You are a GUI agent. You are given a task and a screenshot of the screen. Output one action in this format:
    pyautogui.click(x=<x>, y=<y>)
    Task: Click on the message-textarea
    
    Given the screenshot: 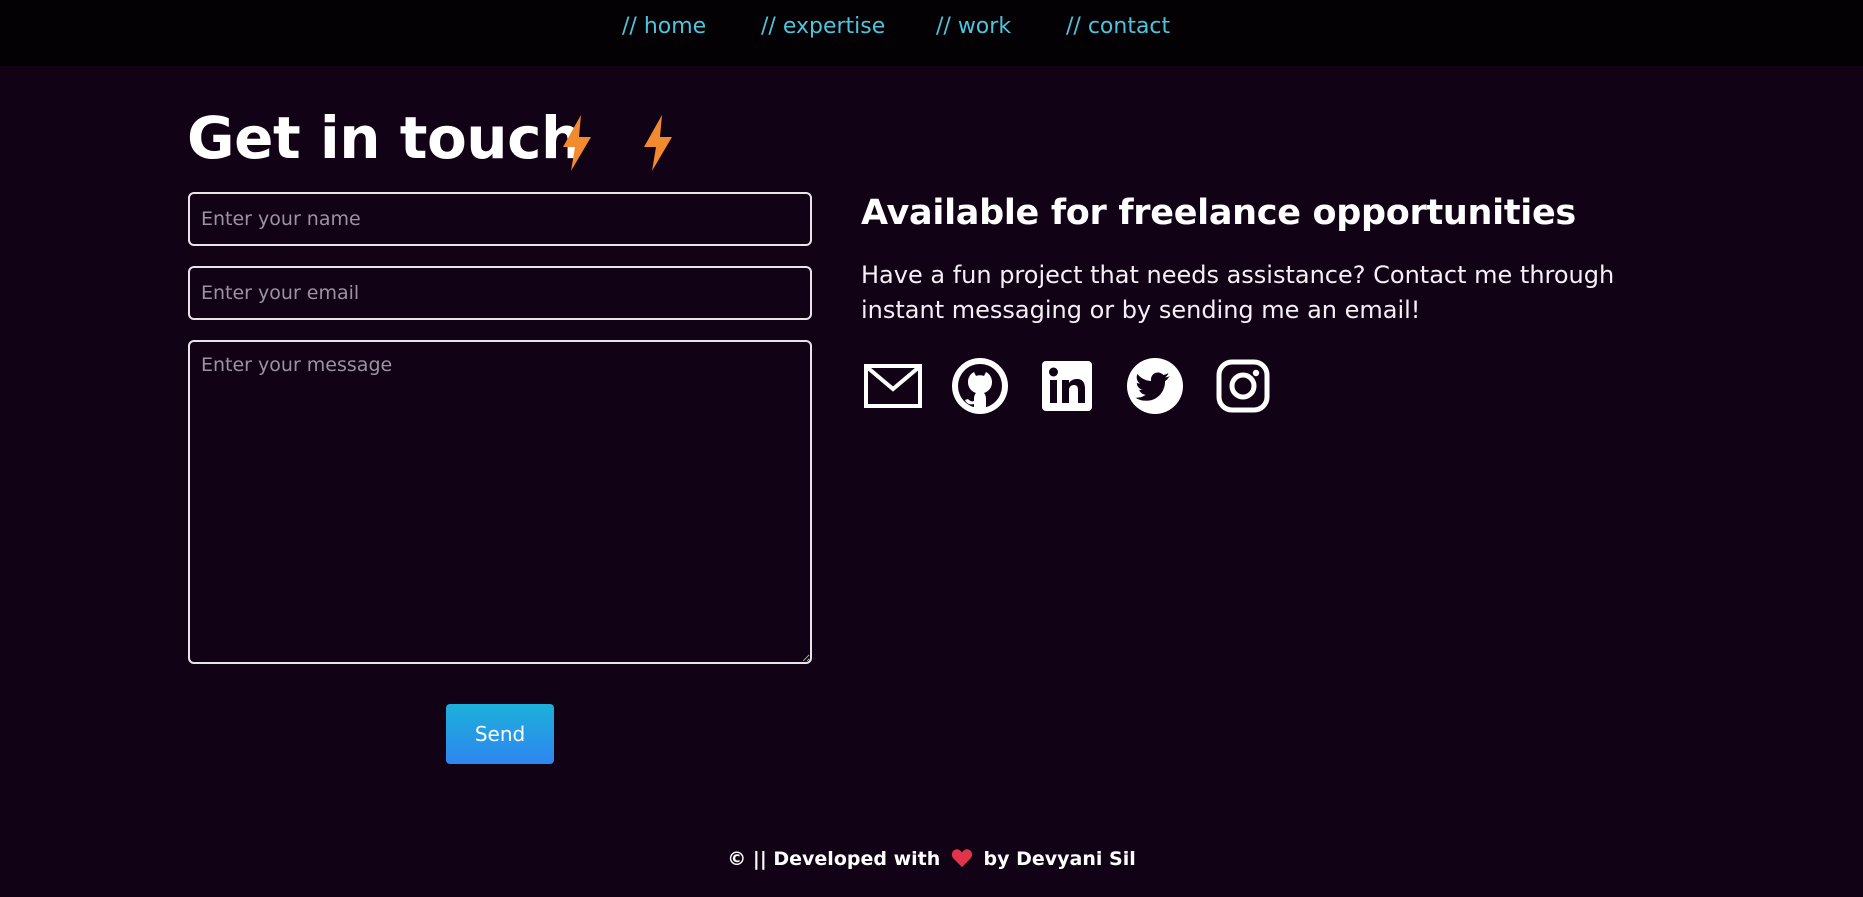 What is the action you would take?
    pyautogui.click(x=500, y=502)
    